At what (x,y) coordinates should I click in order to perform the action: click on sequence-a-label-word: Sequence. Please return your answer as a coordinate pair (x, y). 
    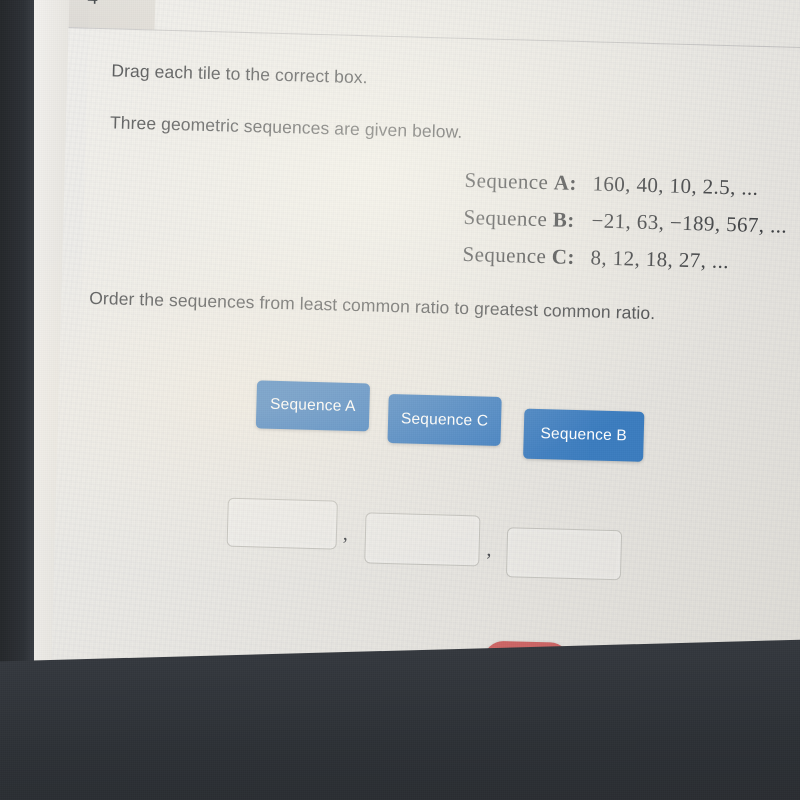
    Looking at the image, I should click on (509, 181).